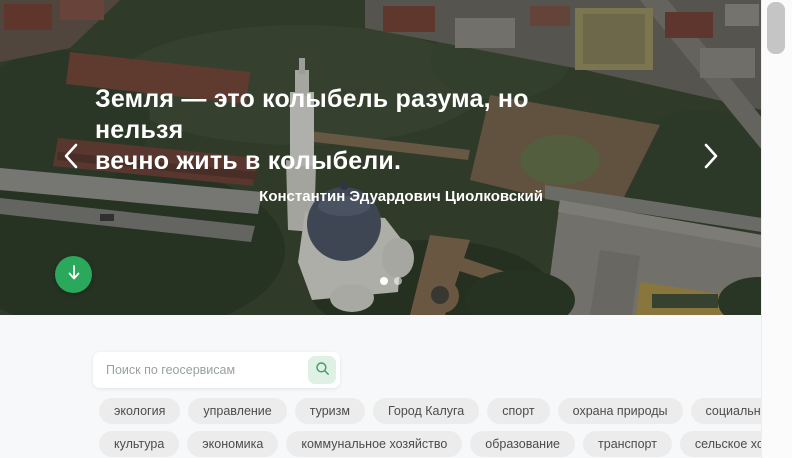  What do you see at coordinates (200, 370) in the screenshot?
I see `search-input` at bounding box center [200, 370].